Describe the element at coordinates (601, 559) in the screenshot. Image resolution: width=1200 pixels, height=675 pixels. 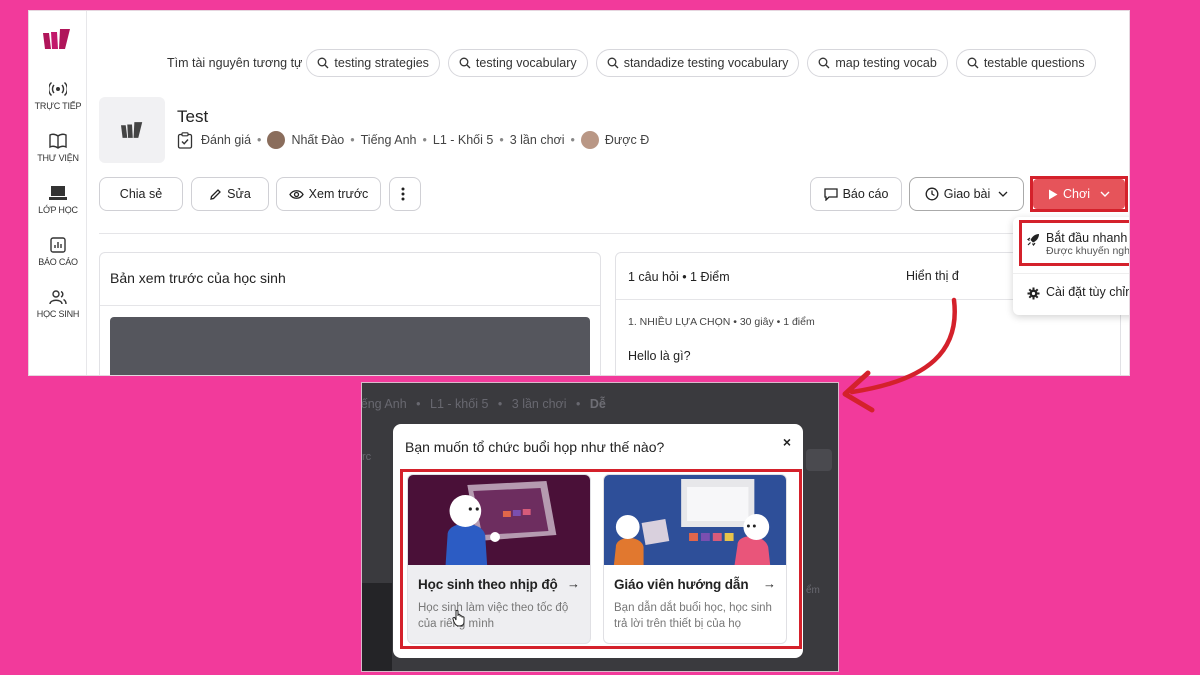
I see `highlight-options` at that location.